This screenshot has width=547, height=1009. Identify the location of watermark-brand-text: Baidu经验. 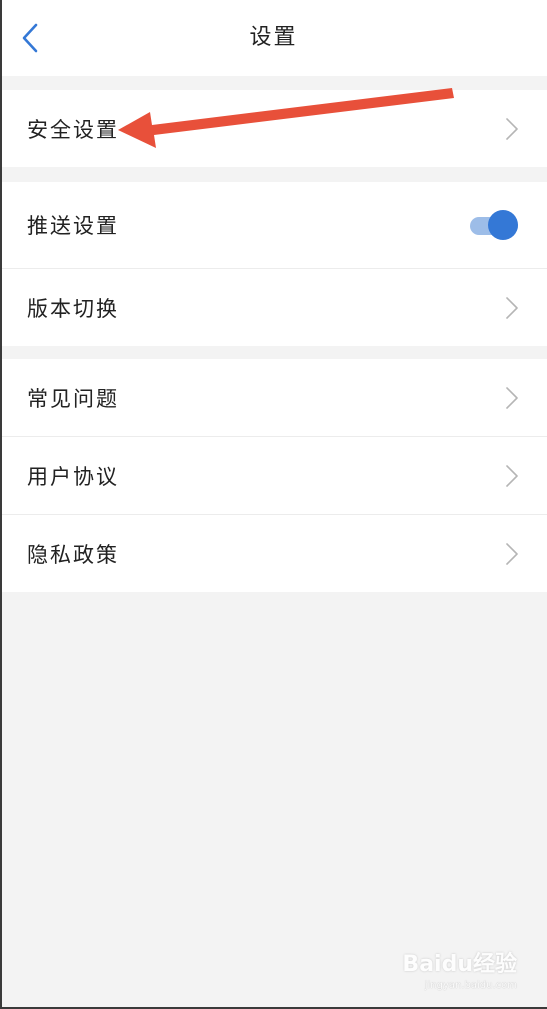
(459, 964).